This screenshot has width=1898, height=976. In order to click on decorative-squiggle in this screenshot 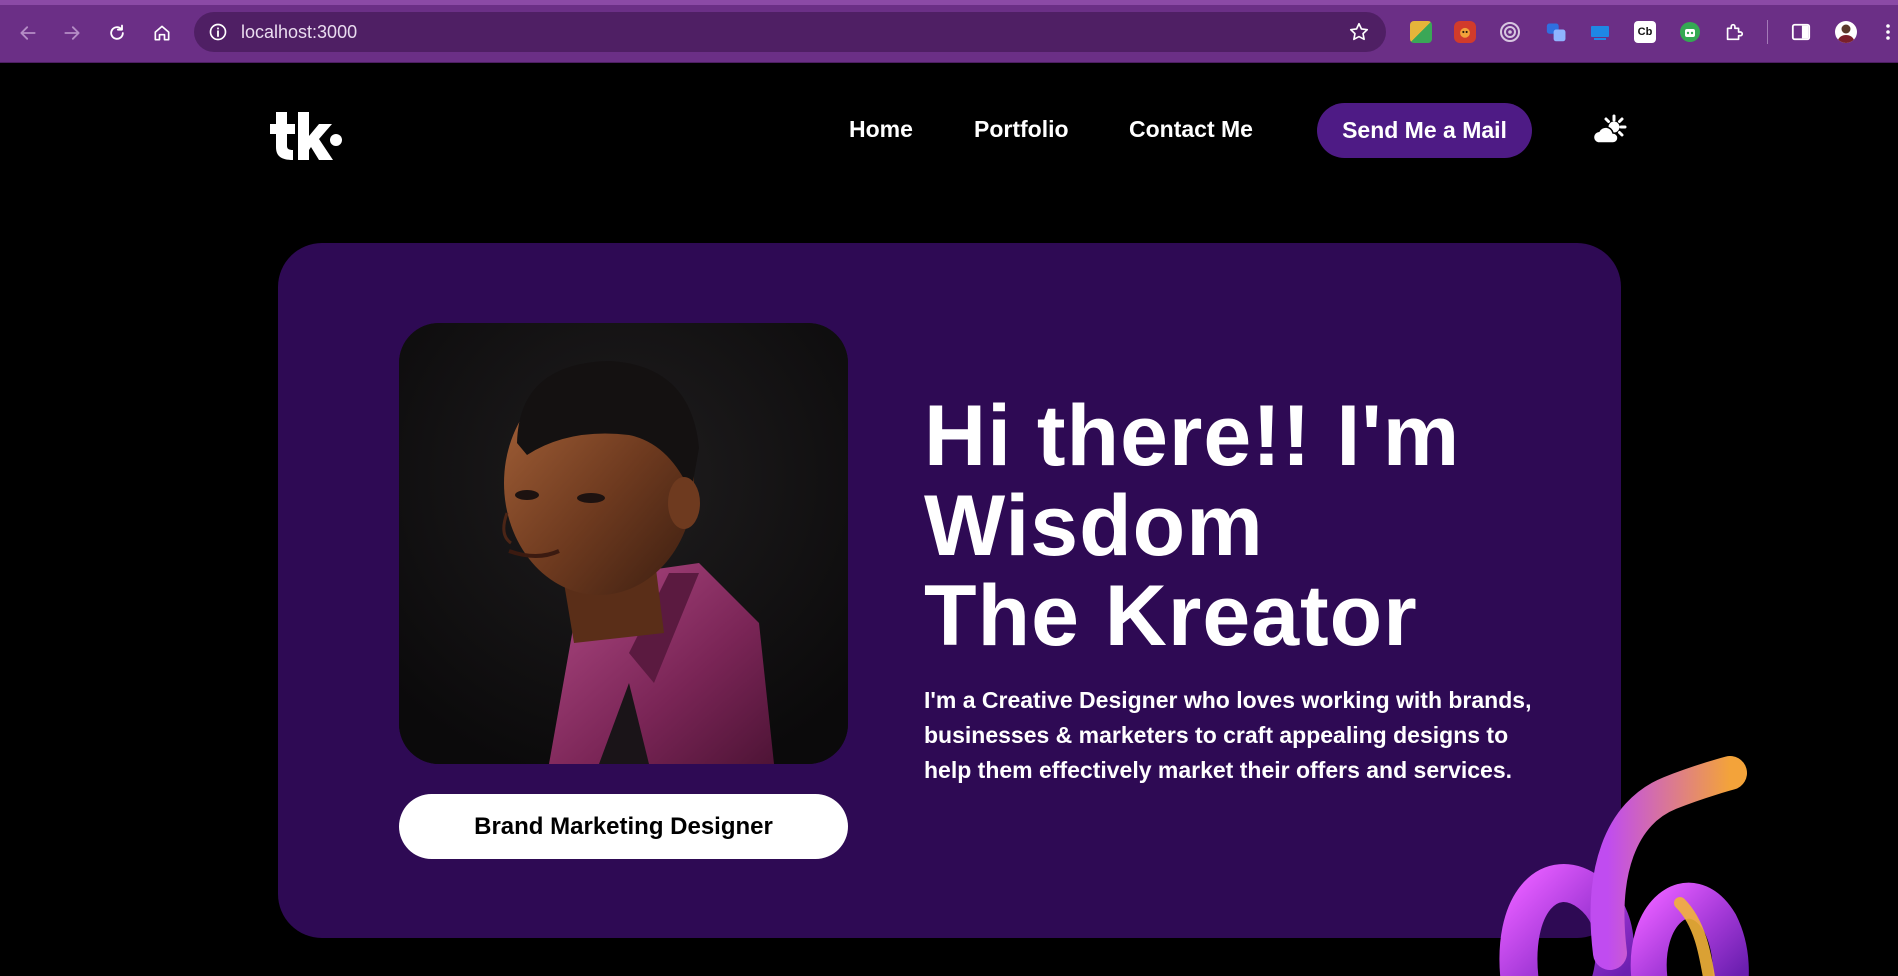, I will do `click(1624, 866)`.